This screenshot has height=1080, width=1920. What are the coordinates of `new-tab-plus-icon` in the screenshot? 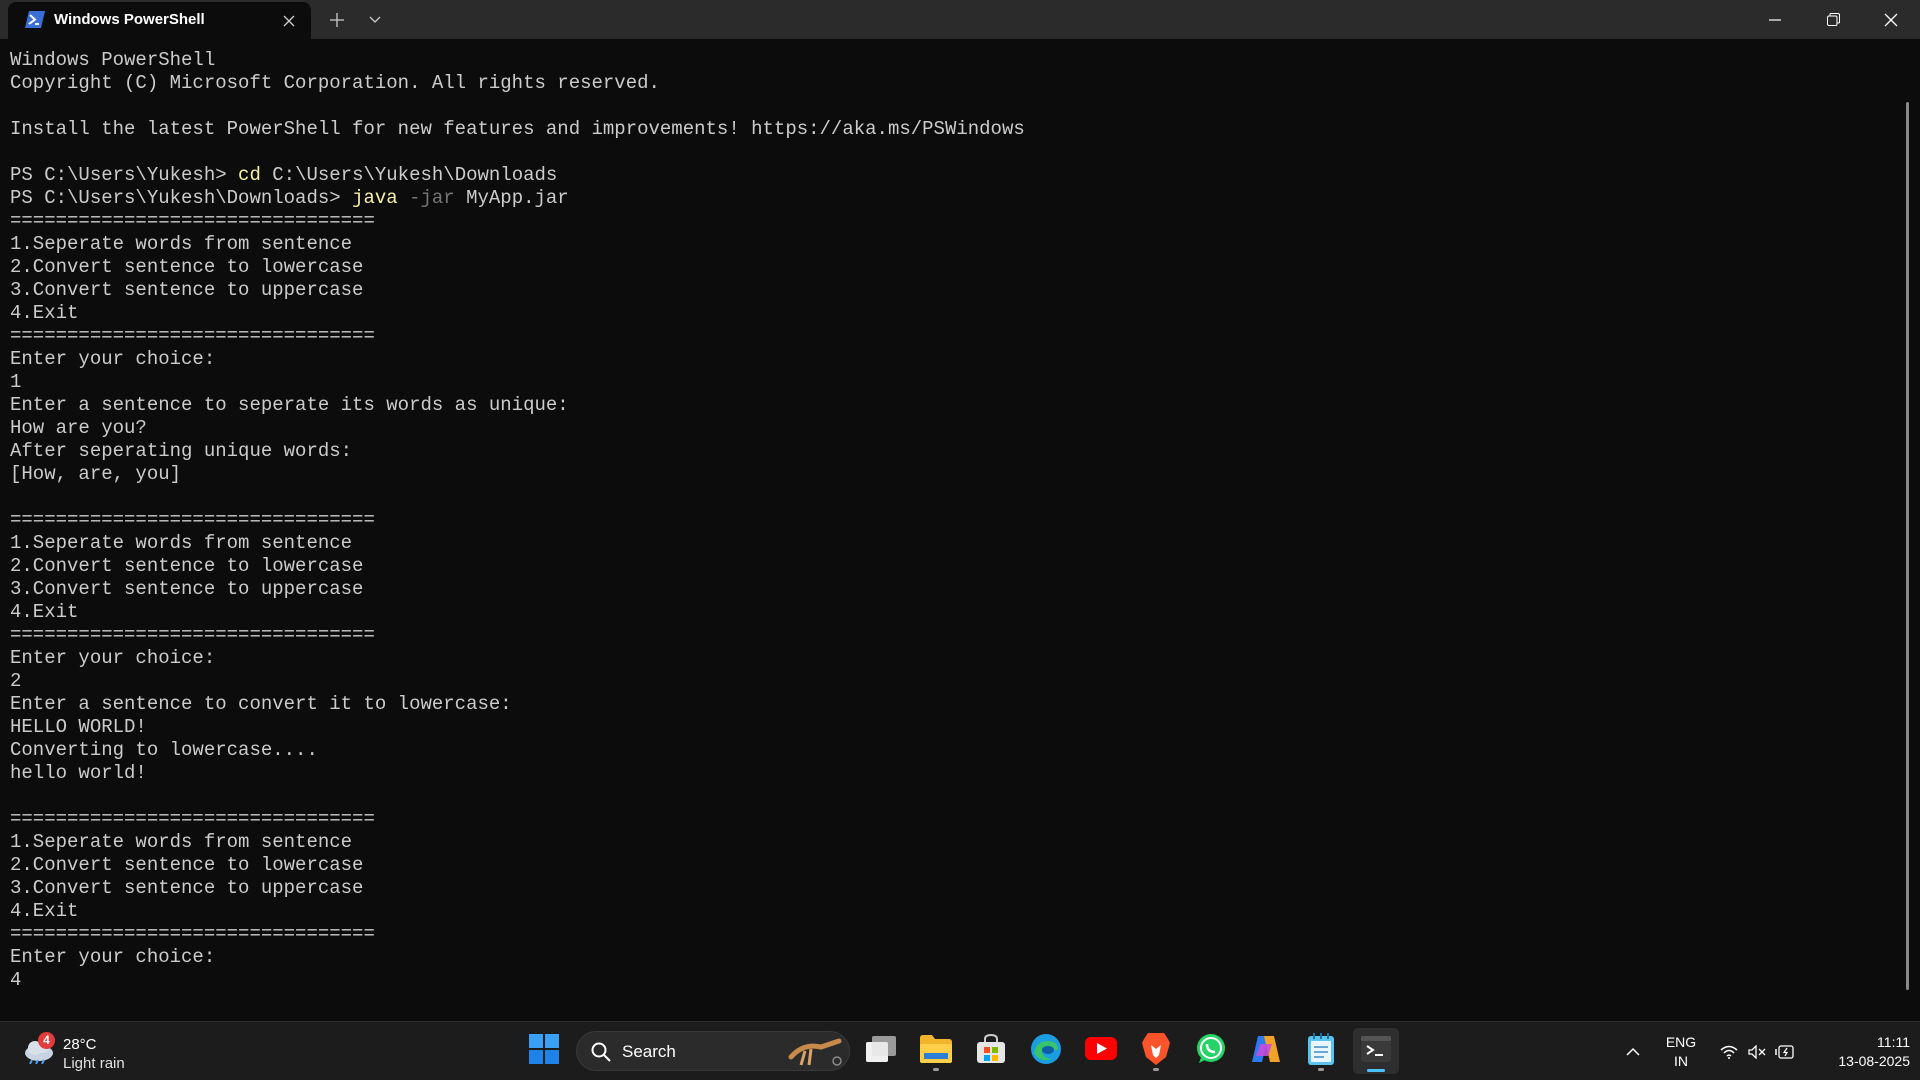 It's located at (337, 20).